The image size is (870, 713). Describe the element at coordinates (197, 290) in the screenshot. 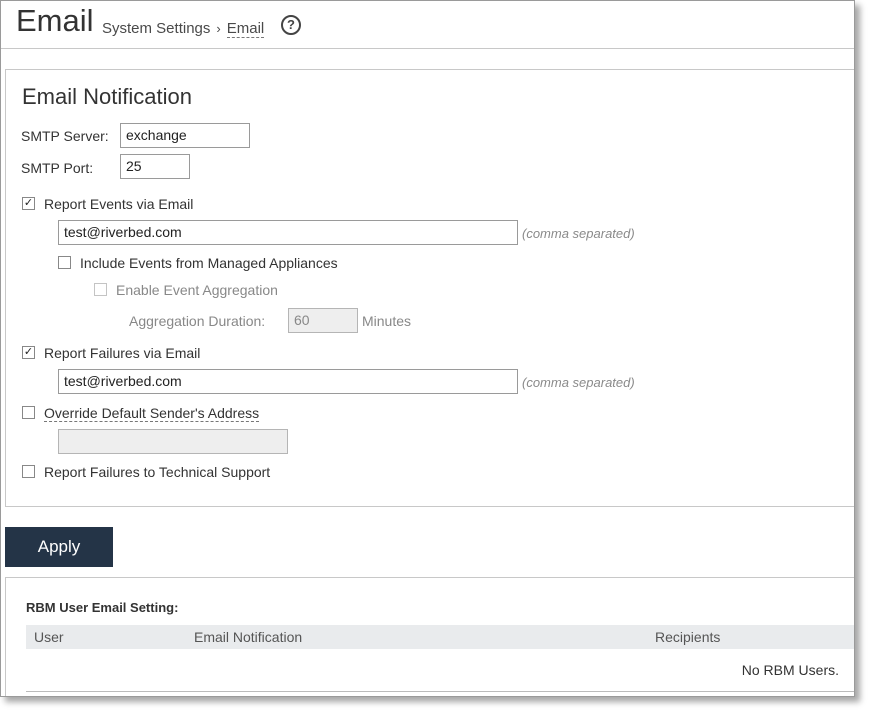

I see `enable-aggregation-label: Enable Event Aggregation` at that location.